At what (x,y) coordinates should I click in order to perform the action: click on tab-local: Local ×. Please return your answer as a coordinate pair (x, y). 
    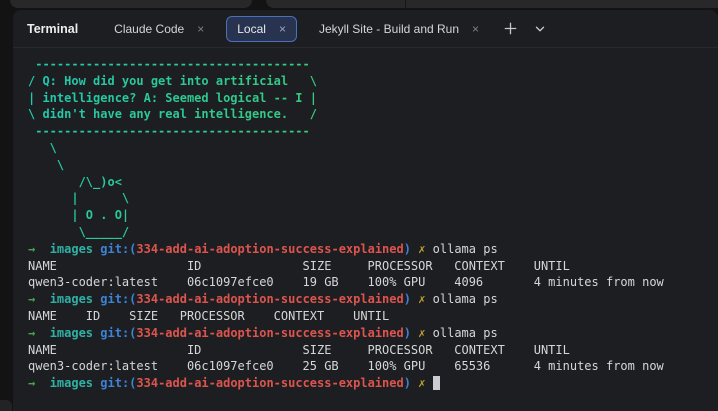
    Looking at the image, I should click on (261, 28).